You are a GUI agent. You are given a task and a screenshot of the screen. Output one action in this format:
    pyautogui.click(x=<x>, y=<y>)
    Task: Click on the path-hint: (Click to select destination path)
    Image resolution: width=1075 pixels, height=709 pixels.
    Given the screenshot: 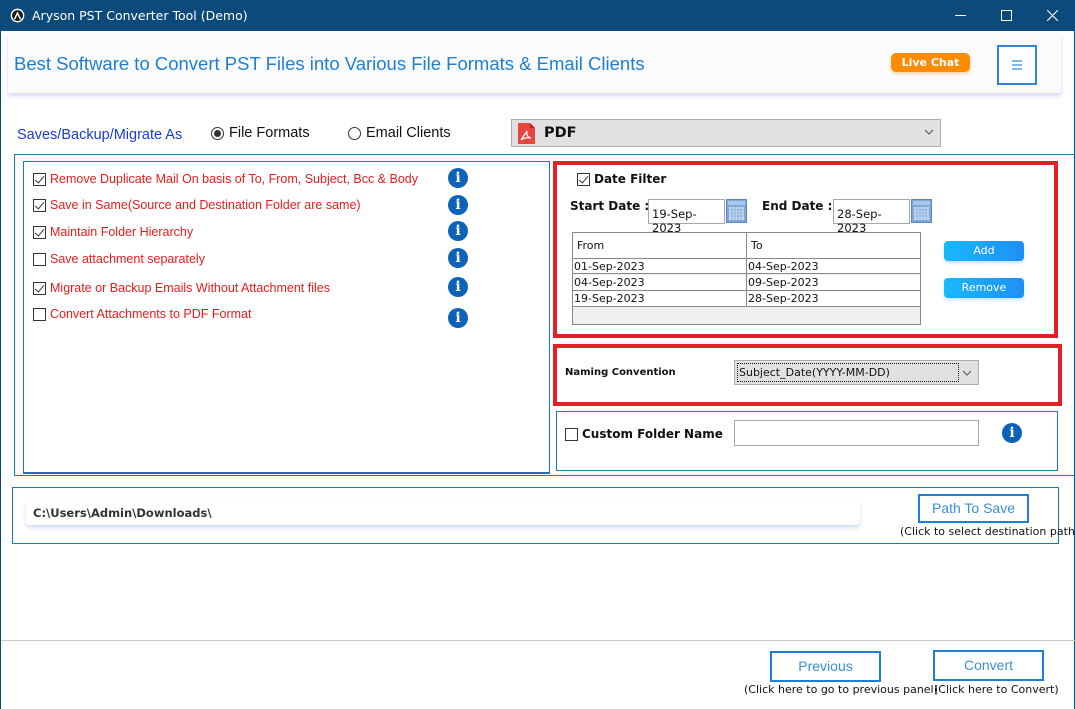 What is the action you would take?
    pyautogui.click(x=987, y=531)
    